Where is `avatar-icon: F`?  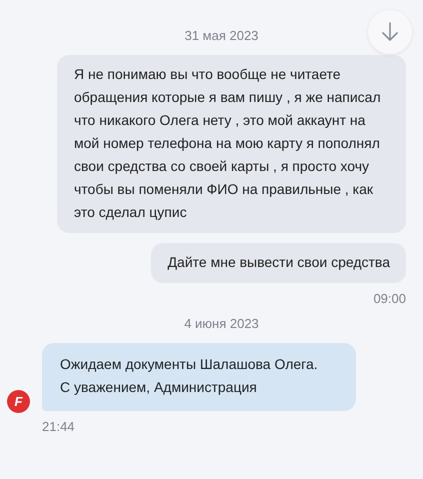 avatar-icon: F is located at coordinates (18, 401).